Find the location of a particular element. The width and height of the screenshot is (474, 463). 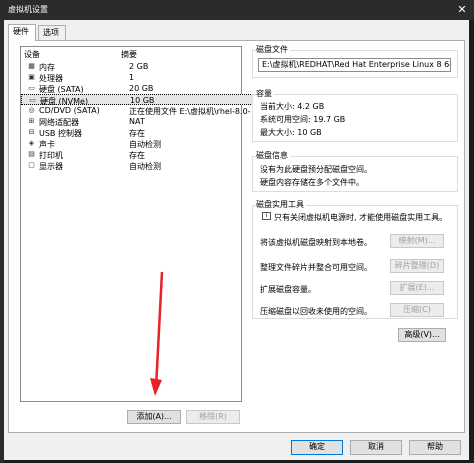

window-title: 虚拟机设置 is located at coordinates (28, 9).